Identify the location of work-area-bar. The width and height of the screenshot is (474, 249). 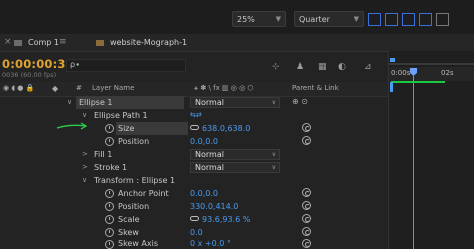
(418, 82).